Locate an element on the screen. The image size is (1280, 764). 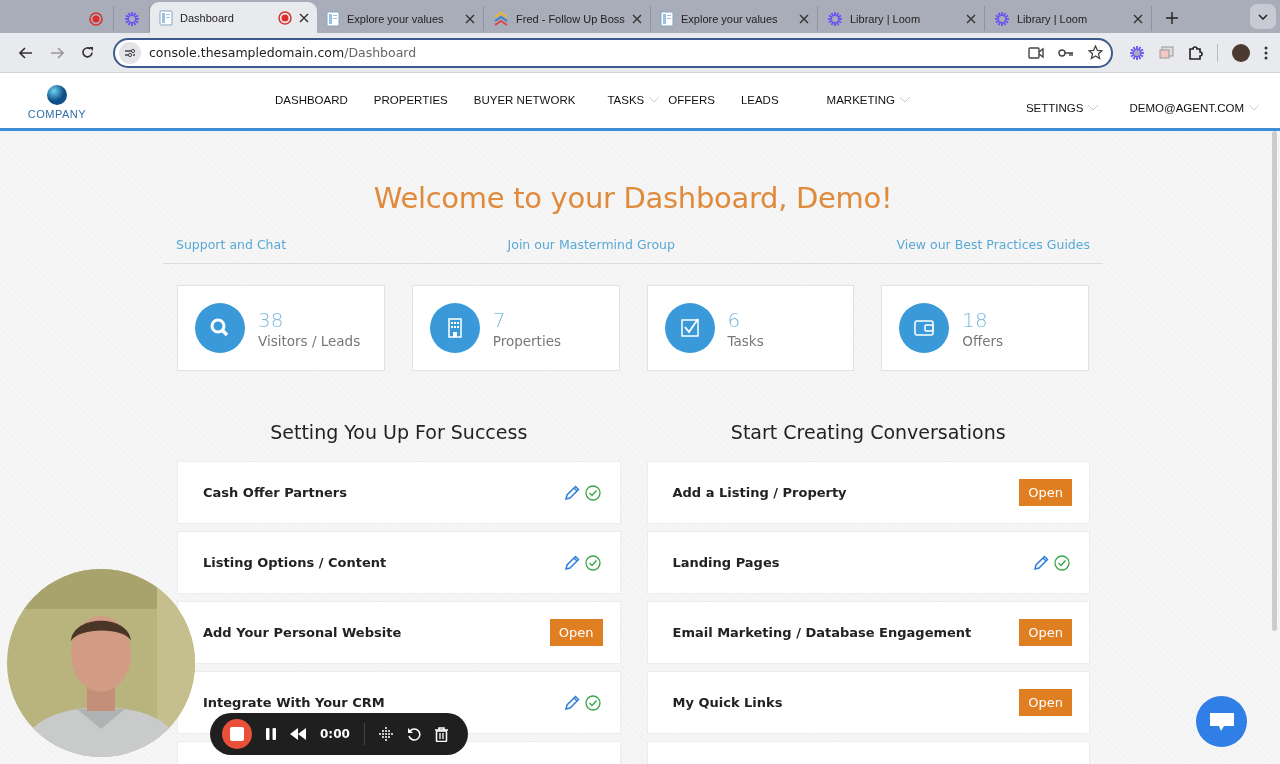
nav-link: DEMO@AGENT.COM is located at coordinates (1186, 107).